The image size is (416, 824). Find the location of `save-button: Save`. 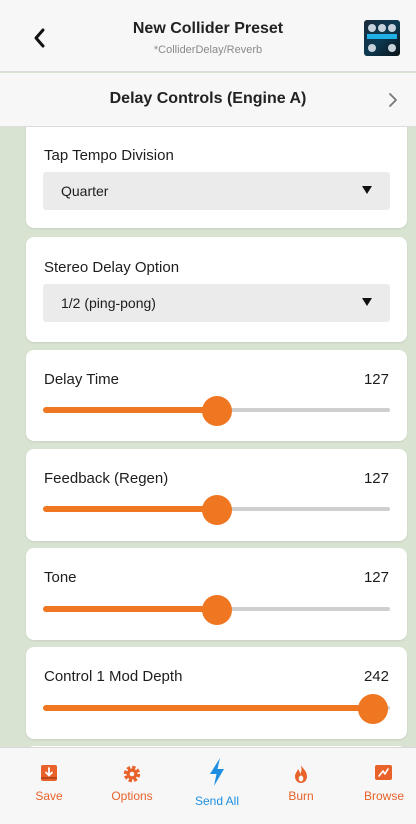

save-button: Save is located at coordinates (49, 786).